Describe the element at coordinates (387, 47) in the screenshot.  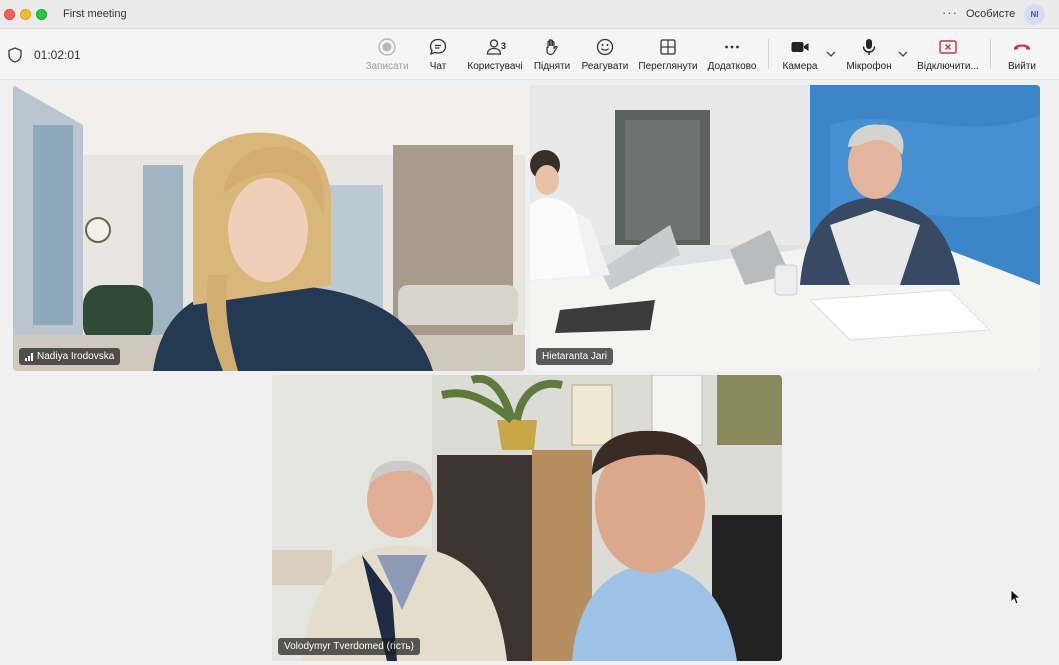
I see `record-icon` at that location.